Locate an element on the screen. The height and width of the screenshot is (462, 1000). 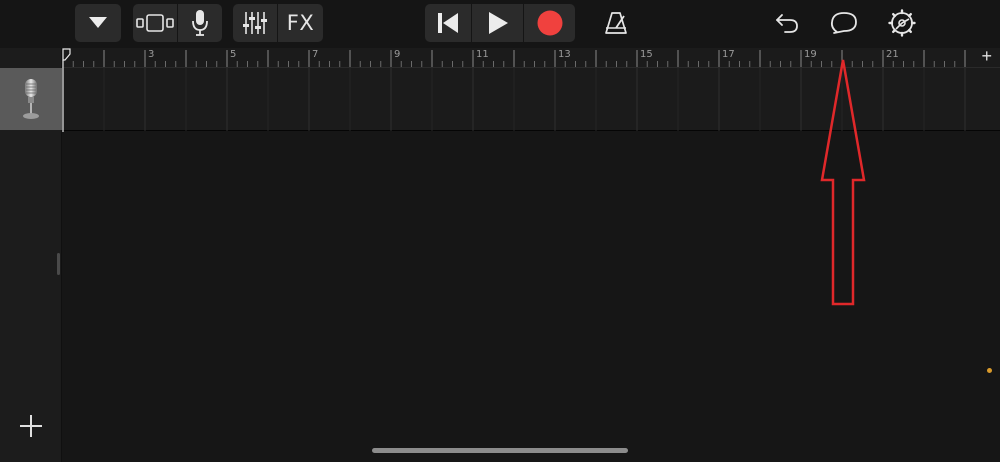
ruler-bar-number: 5 is located at coordinates (233, 54).